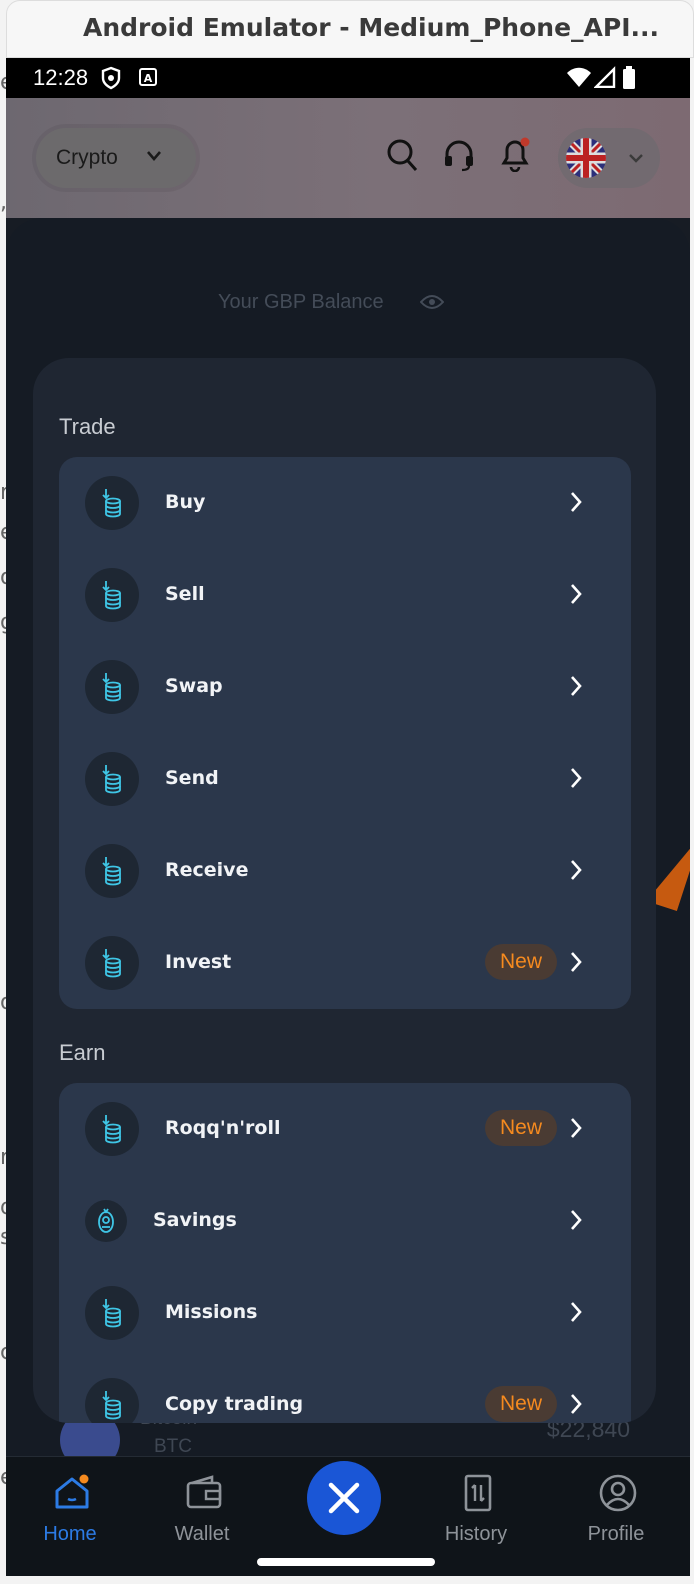 Image resolution: width=694 pixels, height=1584 pixels. I want to click on menu-item-buy: Buy, so click(345, 503).